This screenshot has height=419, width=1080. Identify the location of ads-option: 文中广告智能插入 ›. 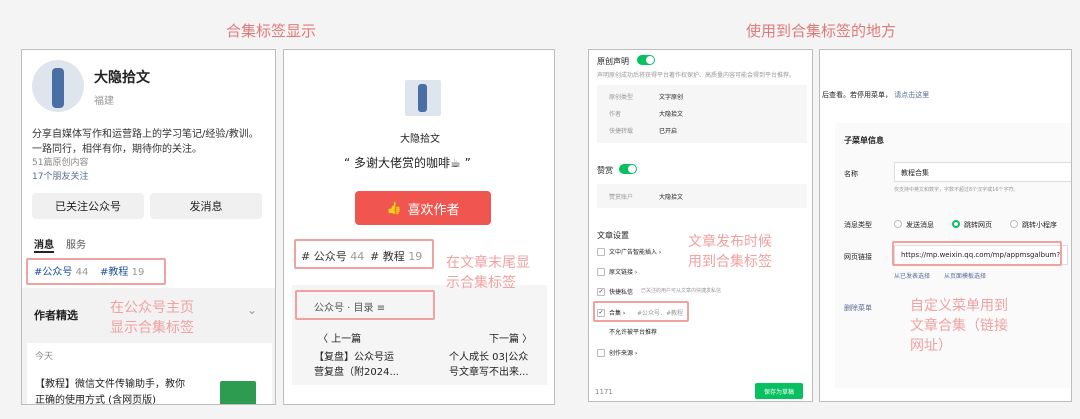
(635, 251).